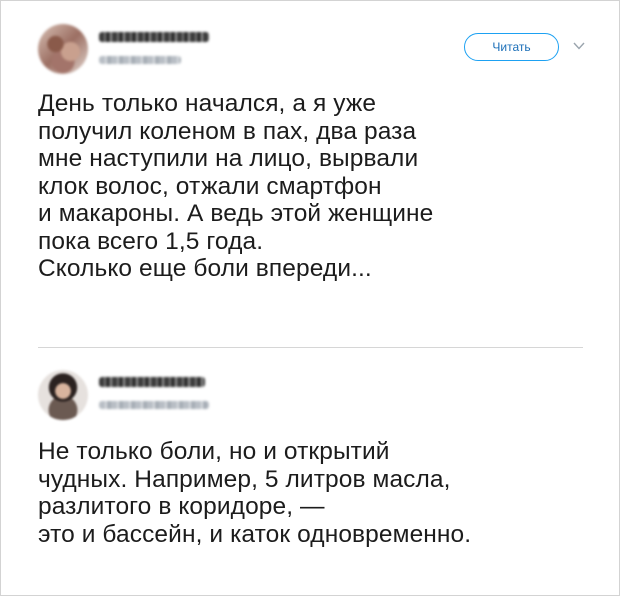 The image size is (620, 596). I want to click on reply-author-avatar, so click(63, 395).